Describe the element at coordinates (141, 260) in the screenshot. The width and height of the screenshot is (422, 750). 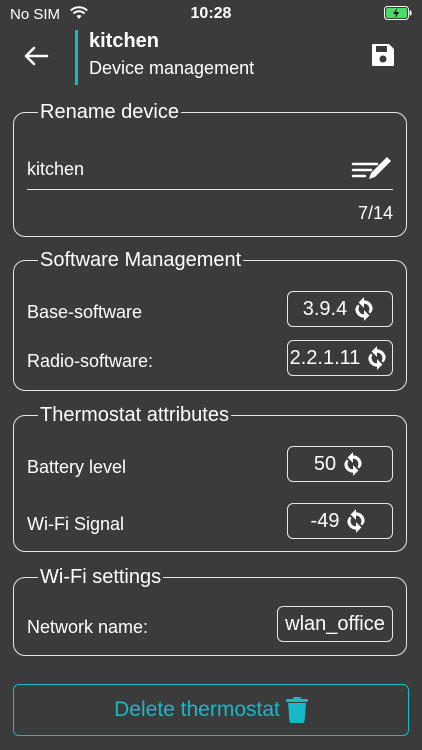
I see `software-management-legend: Software Management` at that location.